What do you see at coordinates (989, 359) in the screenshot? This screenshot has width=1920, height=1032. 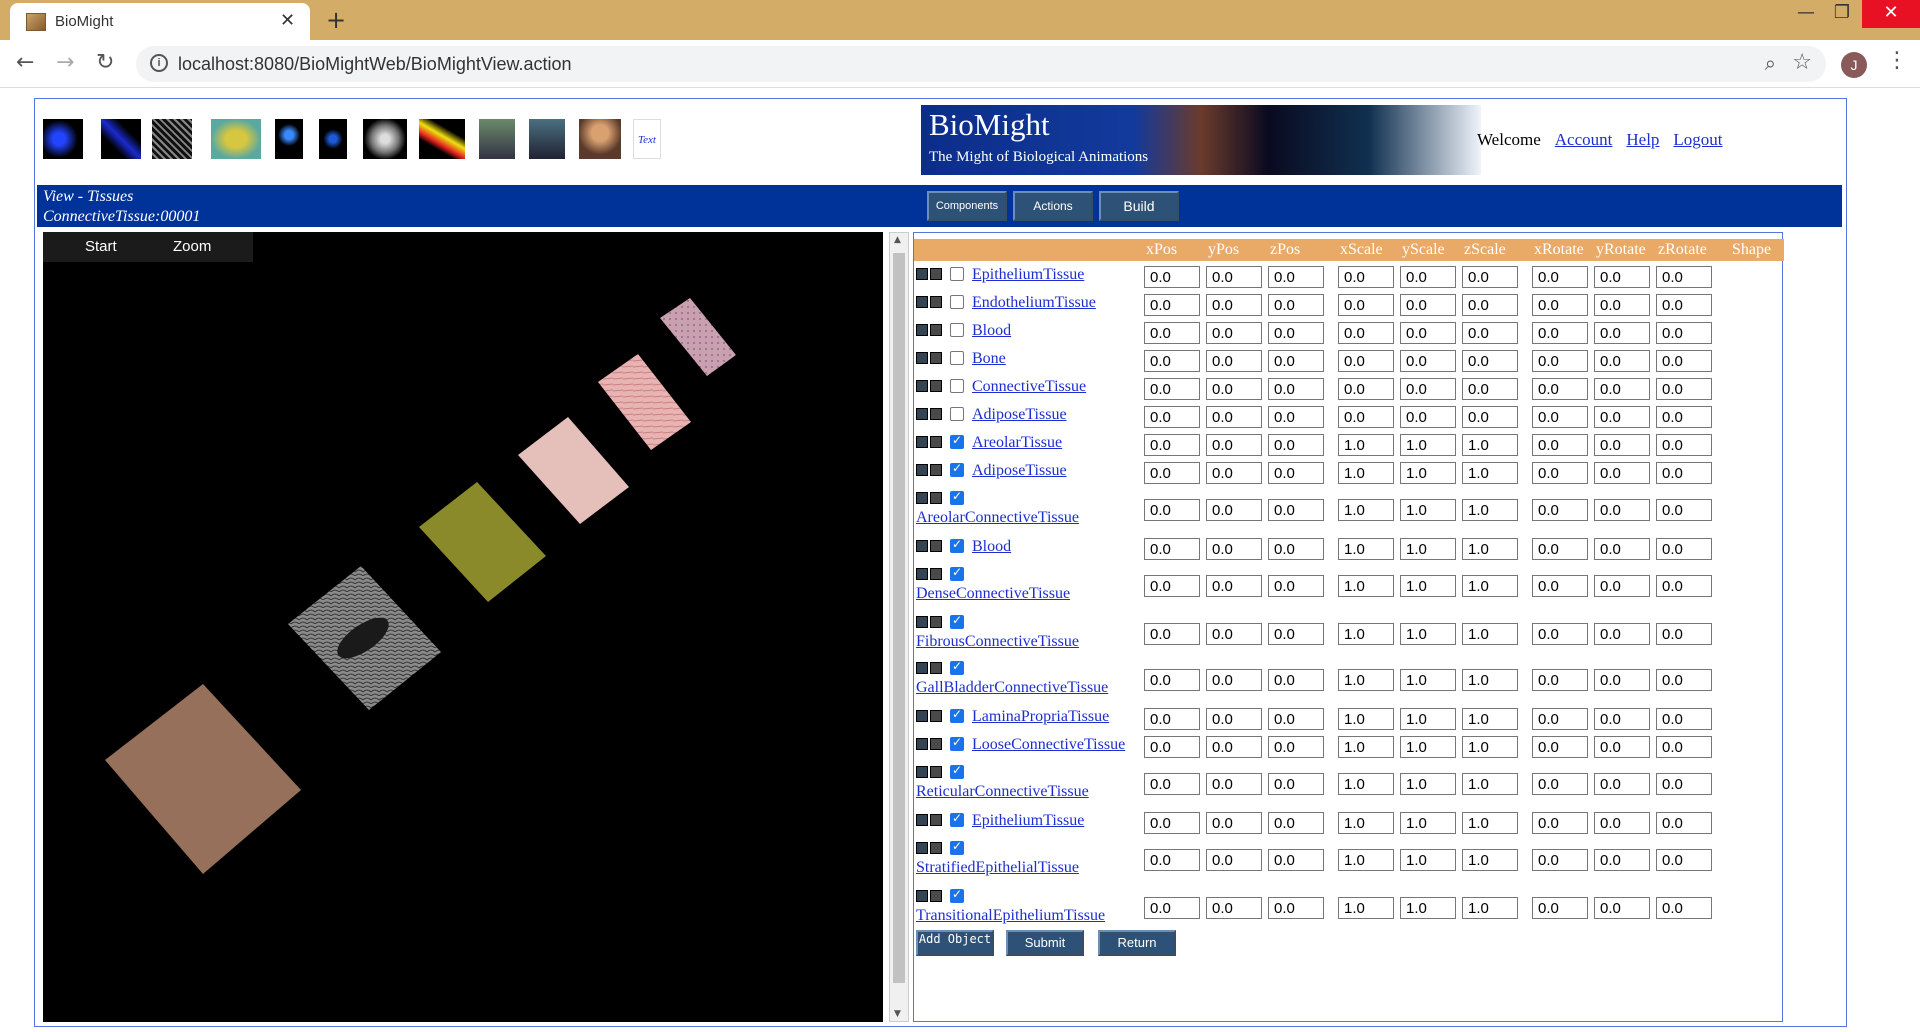 I see `row-name-link: Bone` at bounding box center [989, 359].